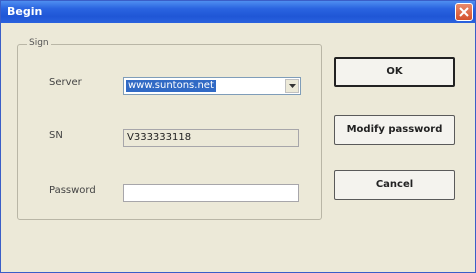 The image size is (476, 273). What do you see at coordinates (171, 86) in the screenshot?
I see `server-value: www.suntons.net` at bounding box center [171, 86].